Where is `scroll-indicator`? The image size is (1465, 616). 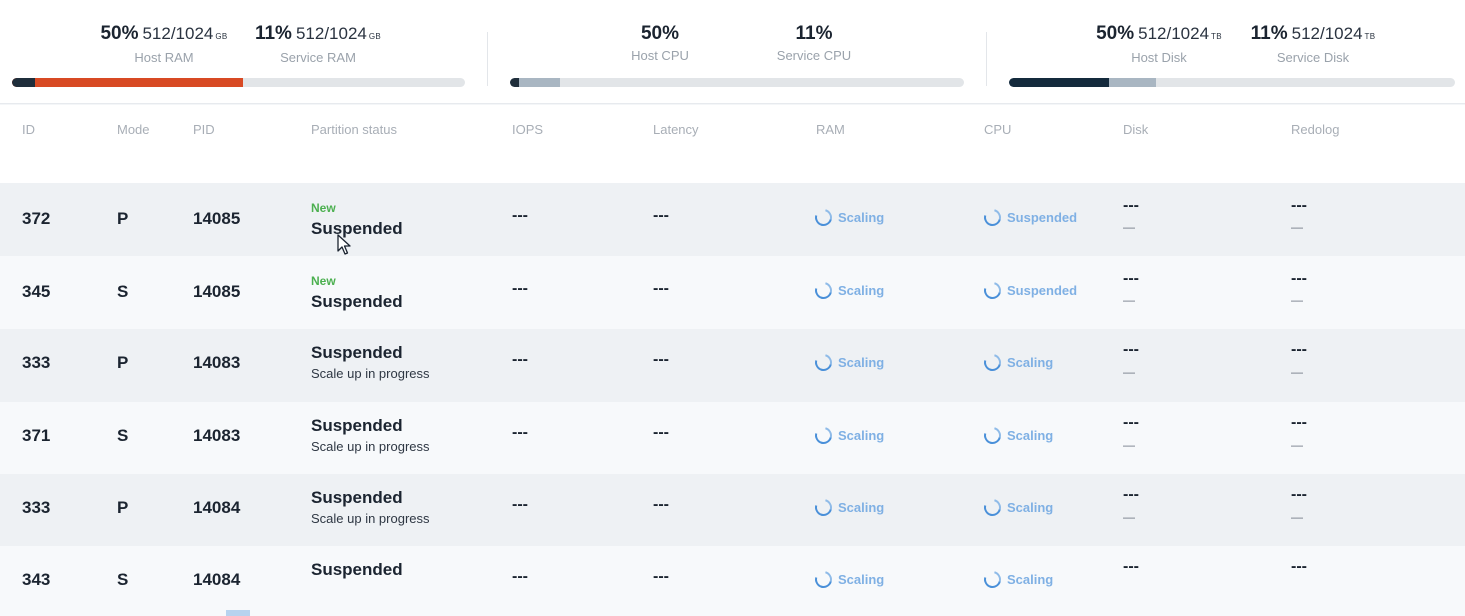
scroll-indicator is located at coordinates (238, 613).